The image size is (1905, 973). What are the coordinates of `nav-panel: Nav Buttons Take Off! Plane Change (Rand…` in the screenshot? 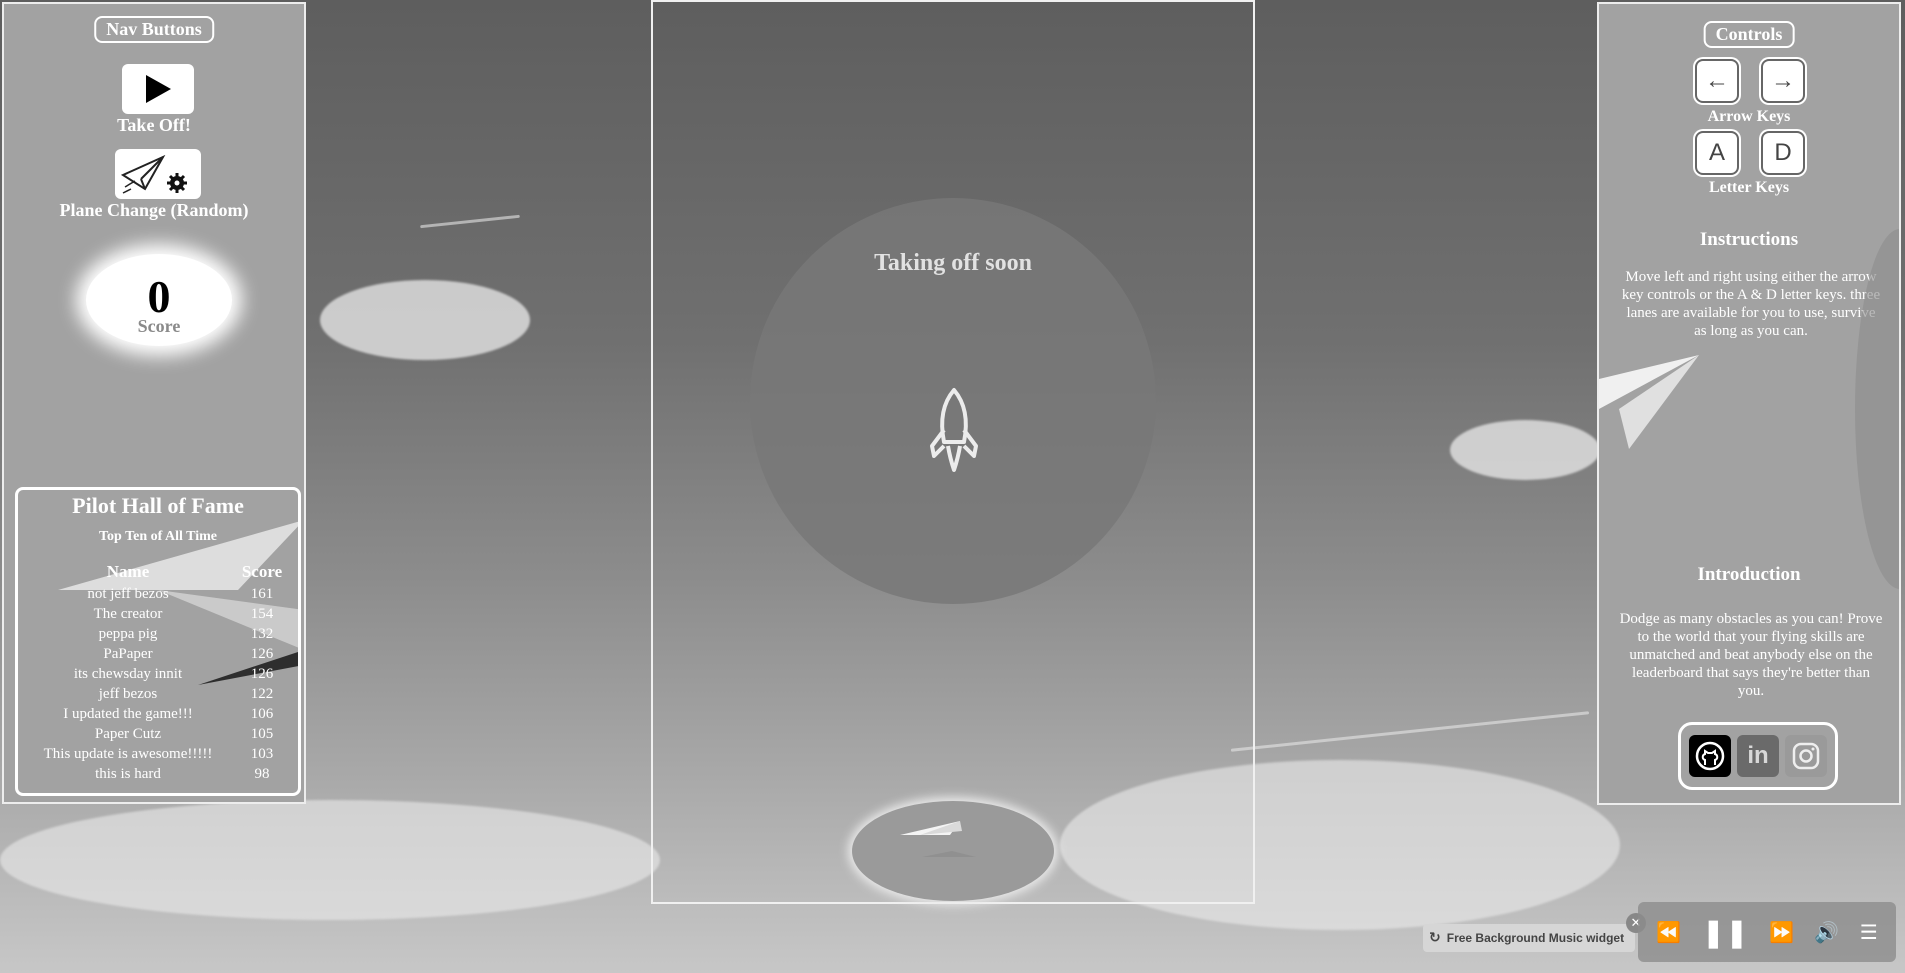 It's located at (154, 403).